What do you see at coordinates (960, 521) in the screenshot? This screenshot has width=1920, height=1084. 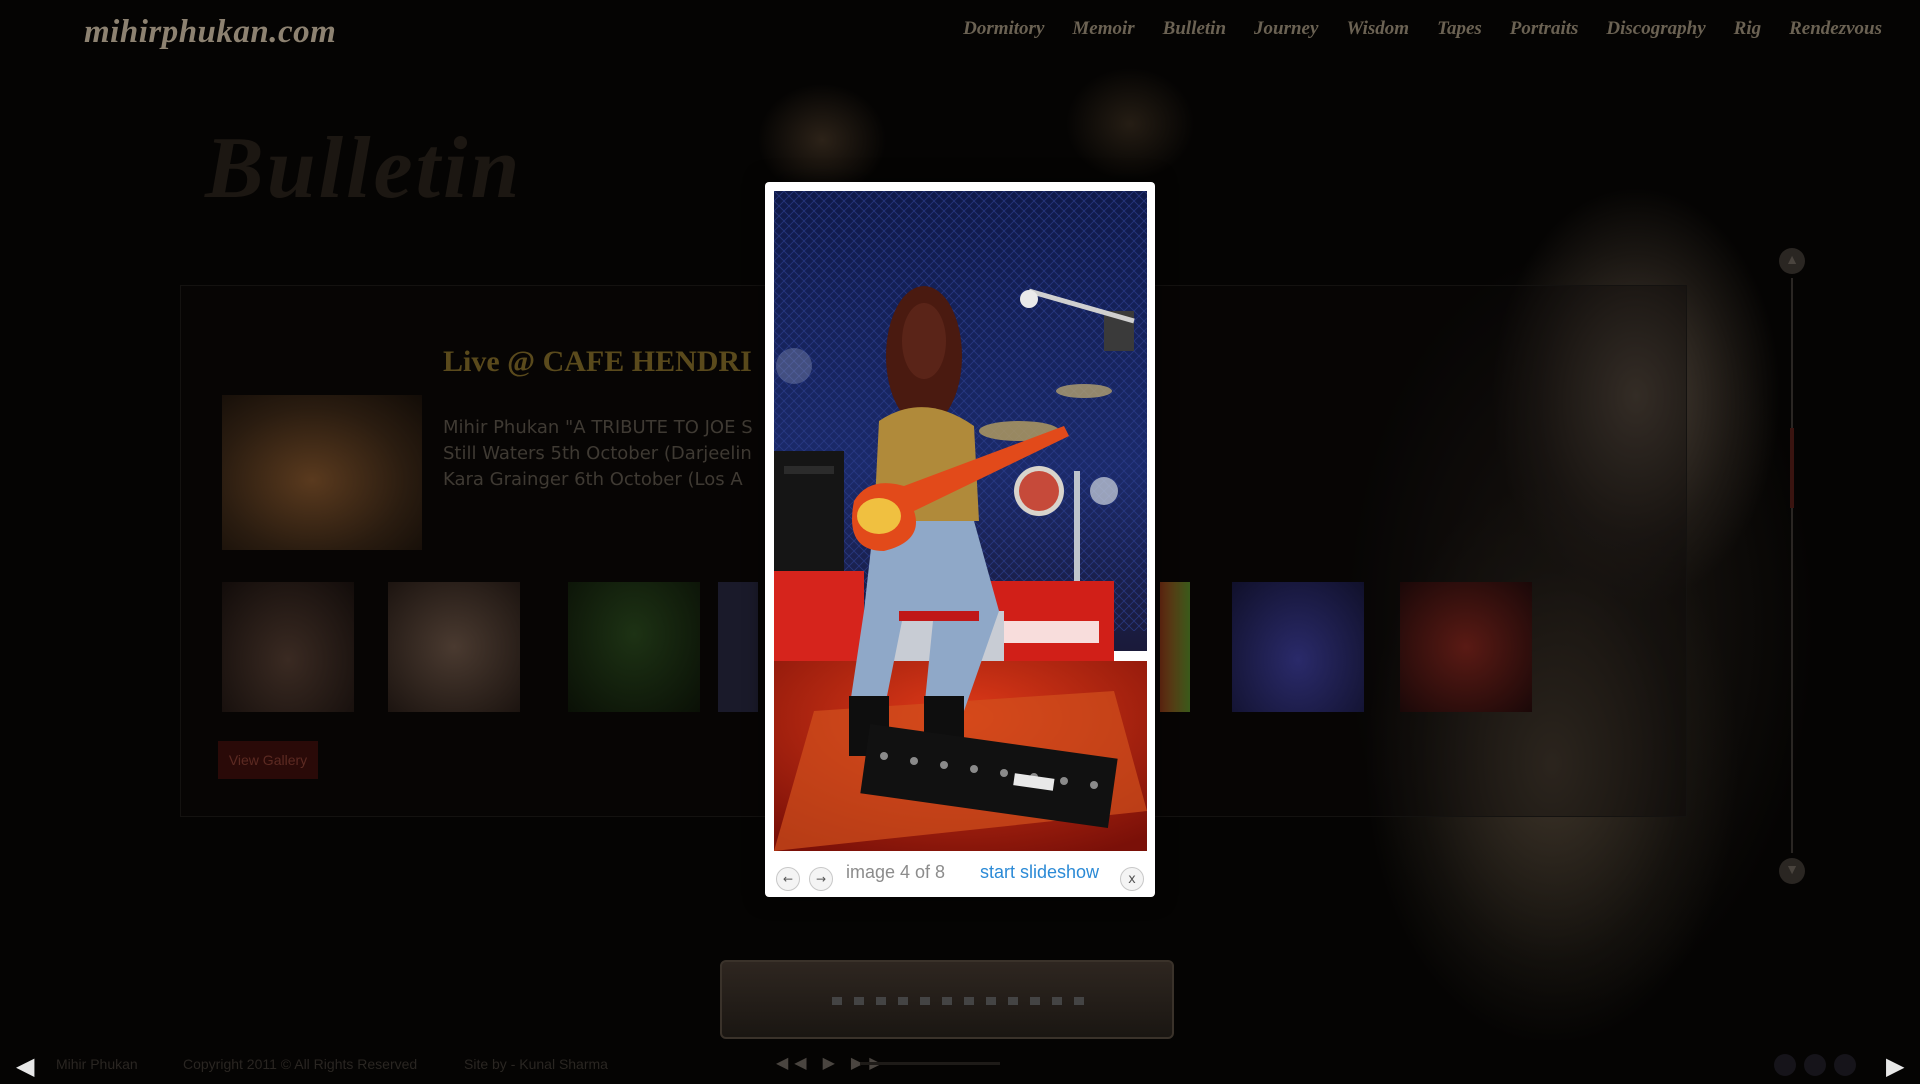 I see `lightbox-photo` at bounding box center [960, 521].